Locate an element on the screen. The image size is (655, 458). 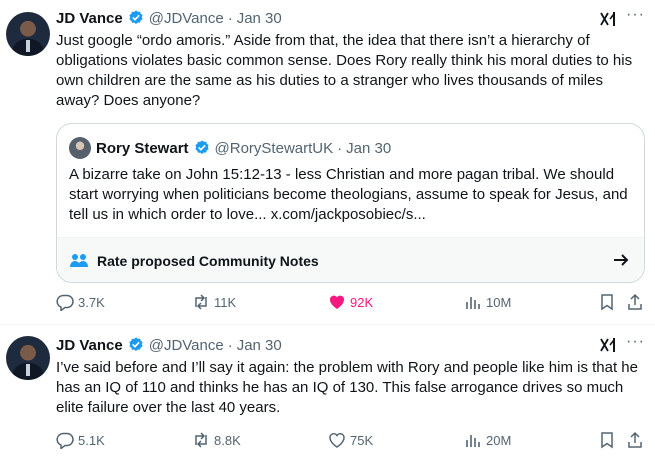
people-icon is located at coordinates (79, 261).